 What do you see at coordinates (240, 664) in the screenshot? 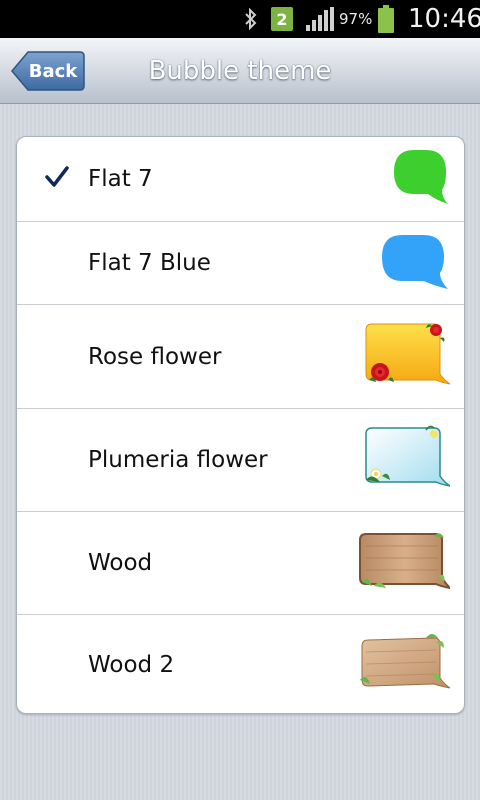
I see `theme-item-wood-2: Wood 2` at bounding box center [240, 664].